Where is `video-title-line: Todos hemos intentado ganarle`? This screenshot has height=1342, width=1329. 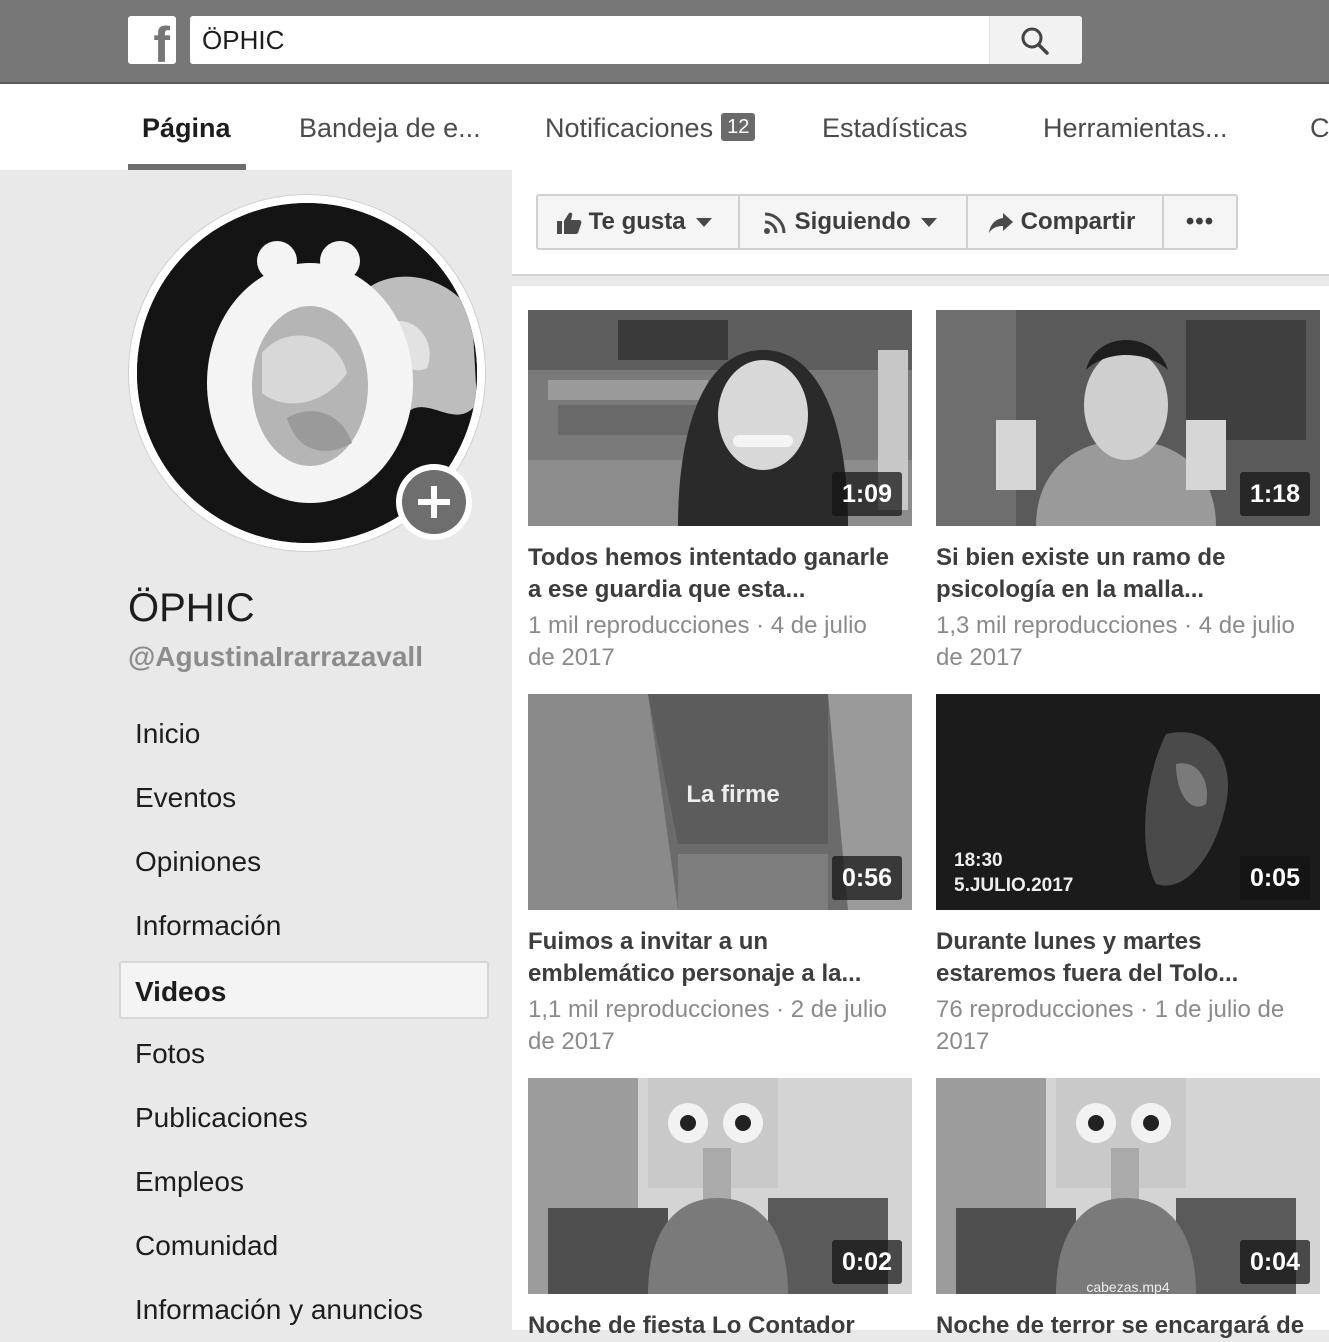 video-title-line: Todos hemos intentado ganarle is located at coordinates (708, 557).